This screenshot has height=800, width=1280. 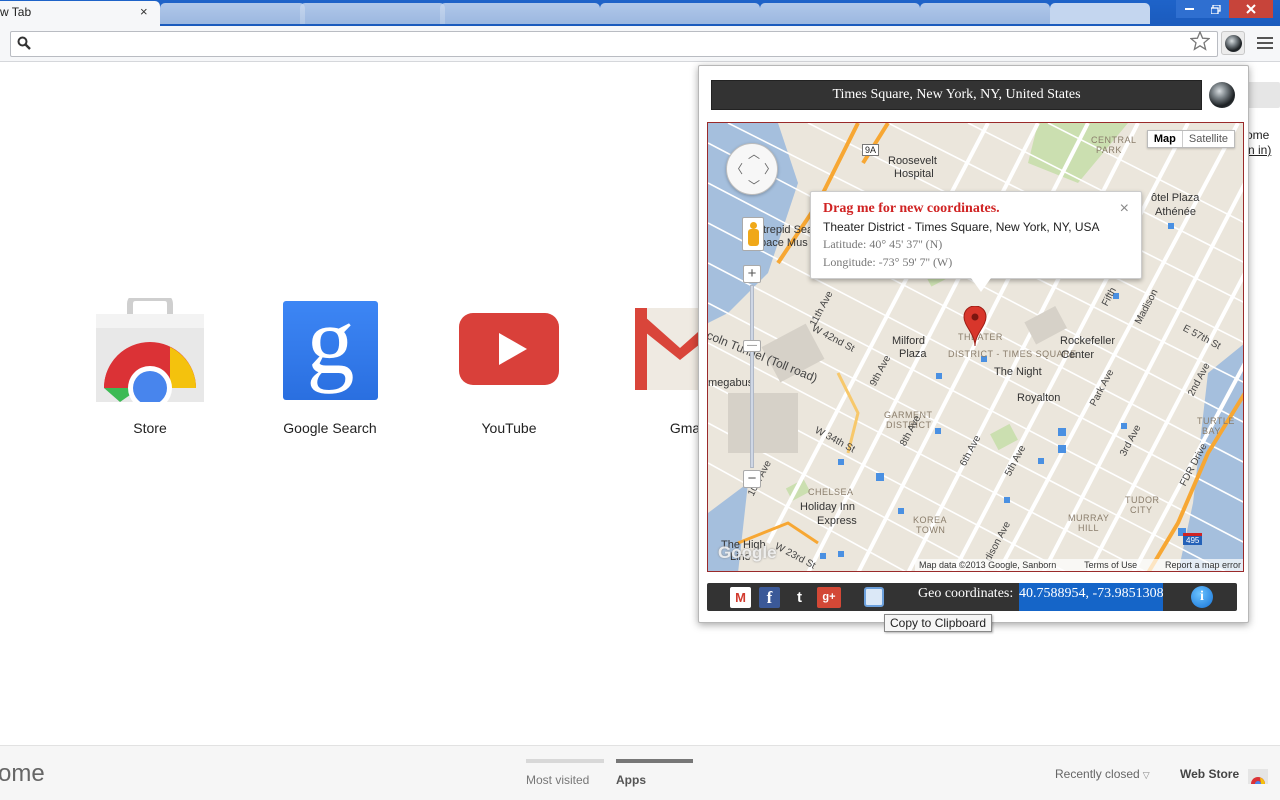 I want to click on zoom-in-button: +, so click(x=752, y=274).